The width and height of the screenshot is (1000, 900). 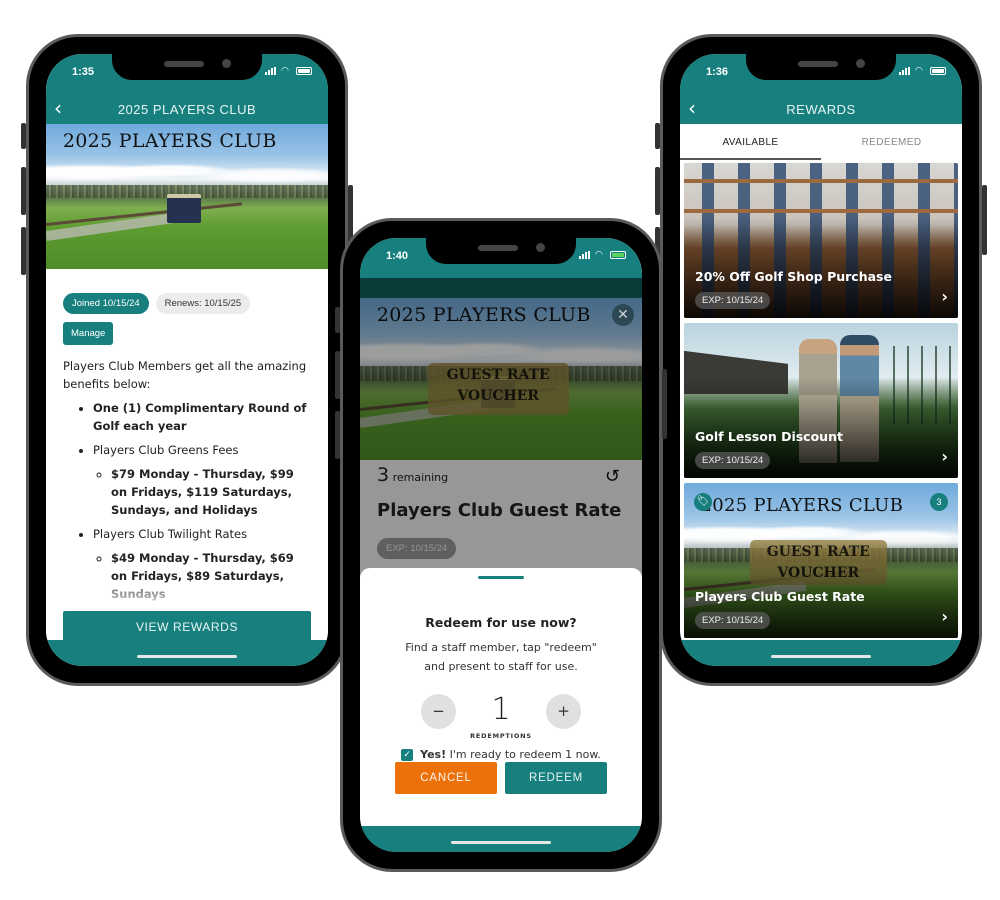 What do you see at coordinates (438, 711) in the screenshot?
I see `decrement-button: −` at bounding box center [438, 711].